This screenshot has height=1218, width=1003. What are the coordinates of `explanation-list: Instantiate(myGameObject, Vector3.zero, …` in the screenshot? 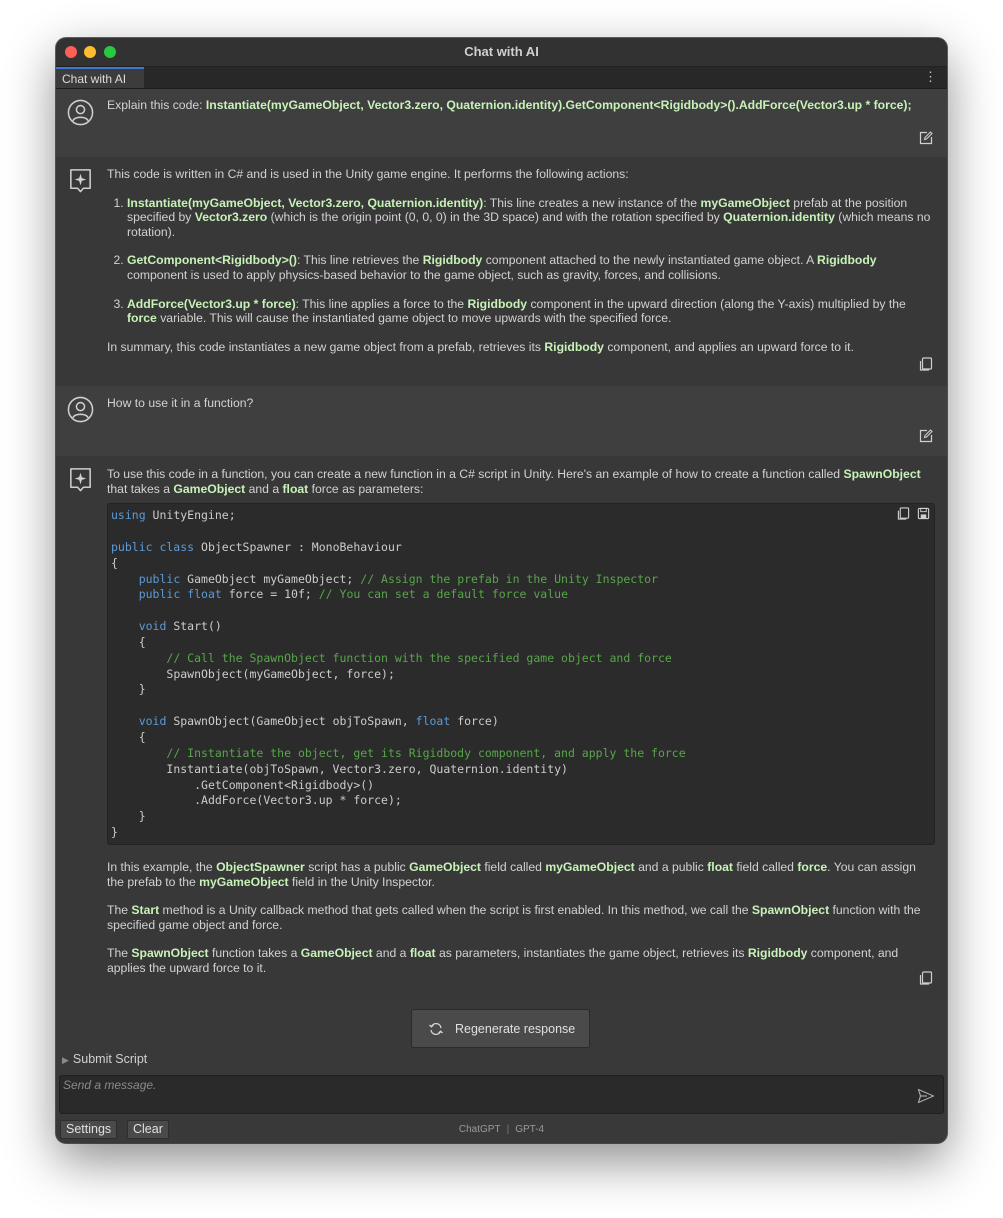 It's located at (521, 261).